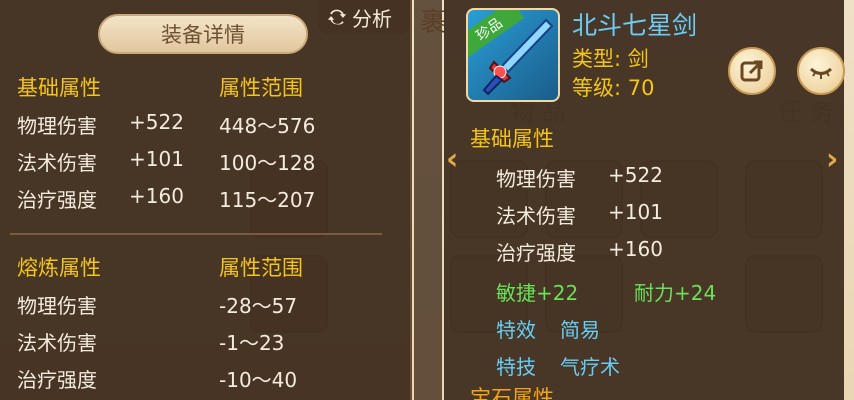 The image size is (854, 400). What do you see at coordinates (832, 159) in the screenshot?
I see `next-arrow-icon: ›` at bounding box center [832, 159].